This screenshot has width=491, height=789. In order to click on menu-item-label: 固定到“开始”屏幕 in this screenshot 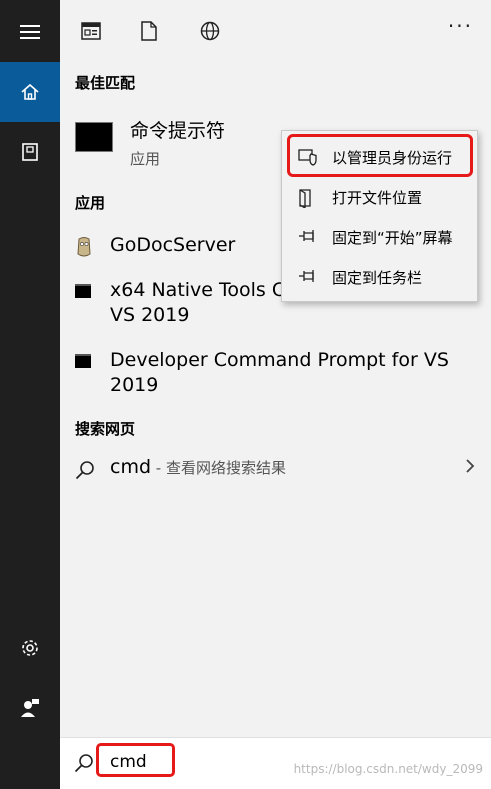, I will do `click(392, 238)`.